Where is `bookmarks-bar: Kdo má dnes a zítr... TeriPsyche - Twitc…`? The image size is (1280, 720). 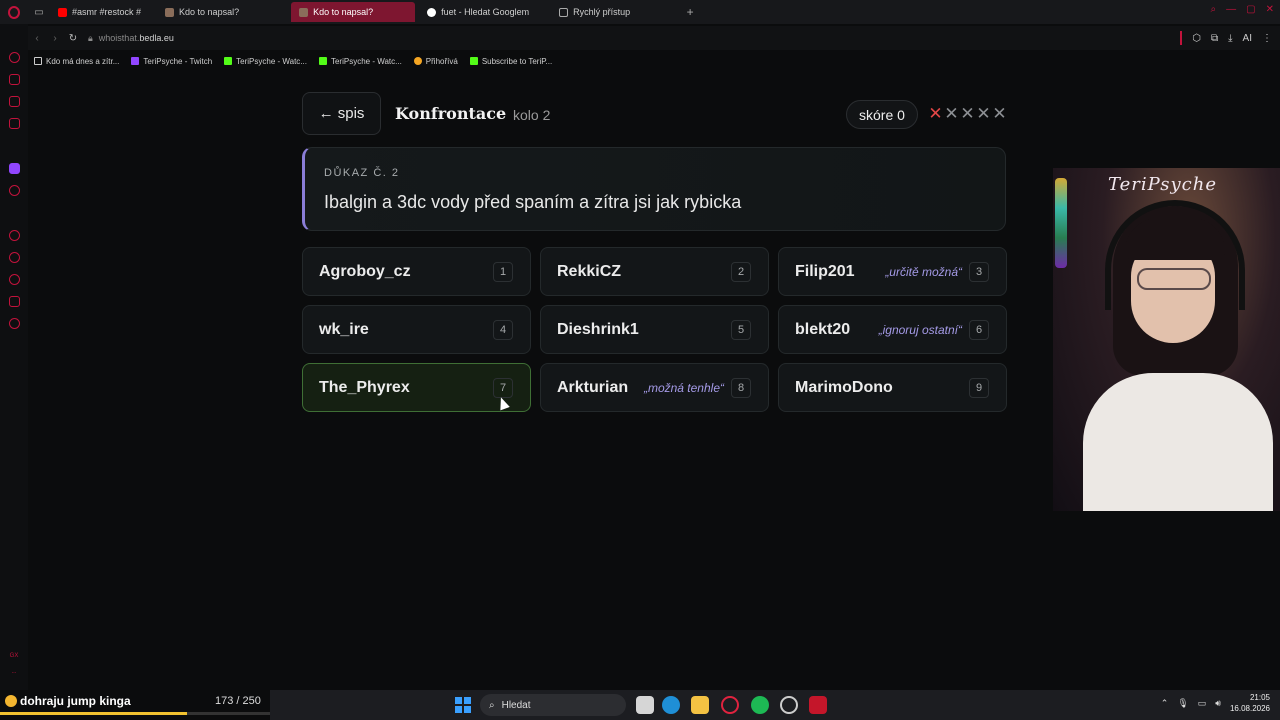
bookmarks-bar: Kdo má dnes a zítr... TeriPsyche - Twitc… is located at coordinates (654, 61).